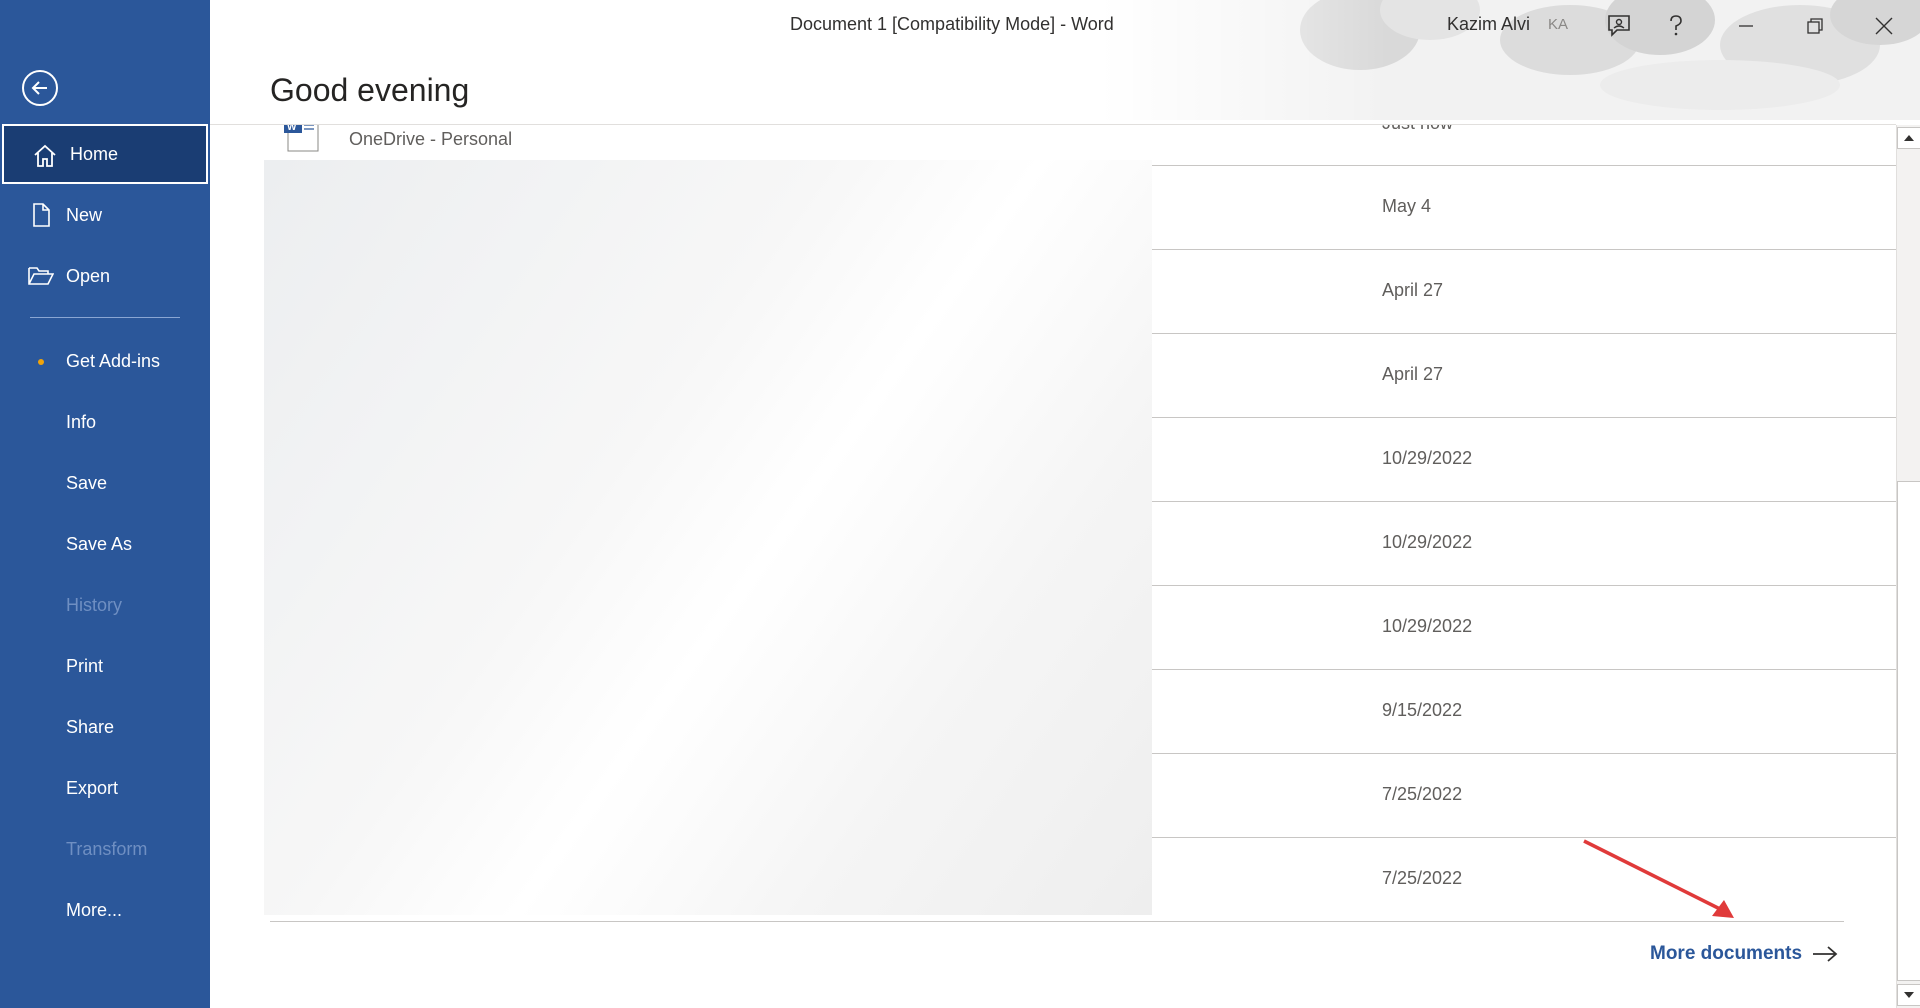 Image resolution: width=1920 pixels, height=1008 pixels. I want to click on sidebar-item-label: Get Add-ins, so click(113, 360).